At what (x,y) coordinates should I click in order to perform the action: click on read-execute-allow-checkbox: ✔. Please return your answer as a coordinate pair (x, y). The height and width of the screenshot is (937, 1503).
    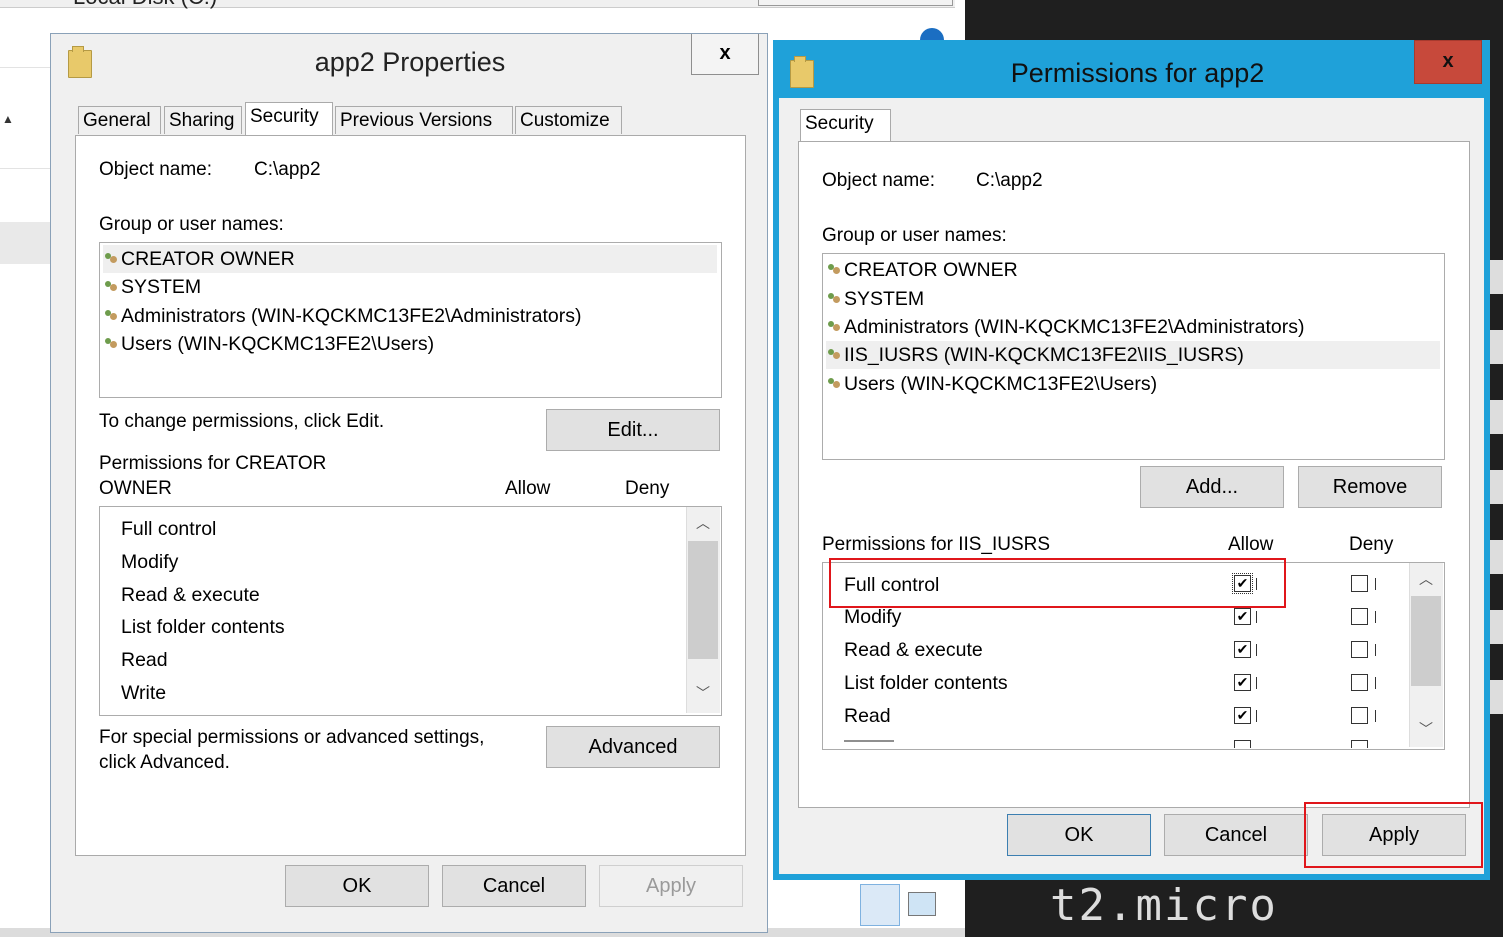
    Looking at the image, I should click on (1242, 649).